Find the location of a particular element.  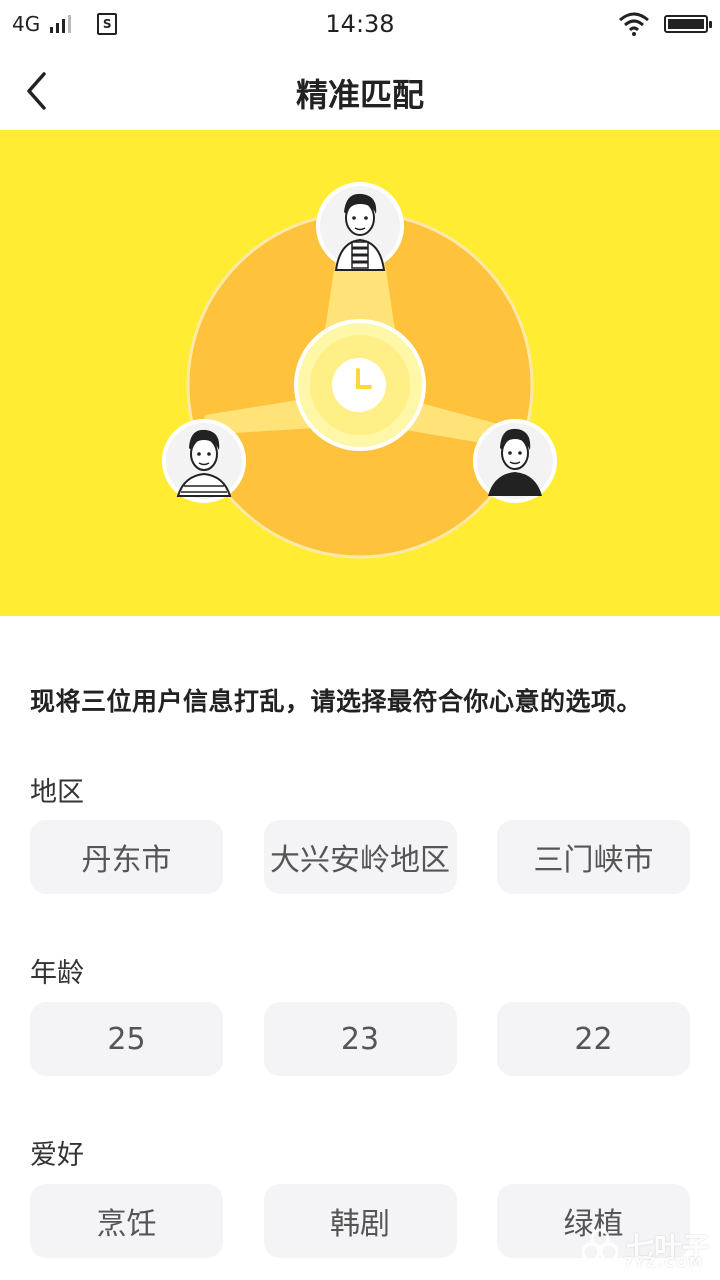

status-bar: 4G S 14:38 is located at coordinates (360, 26).